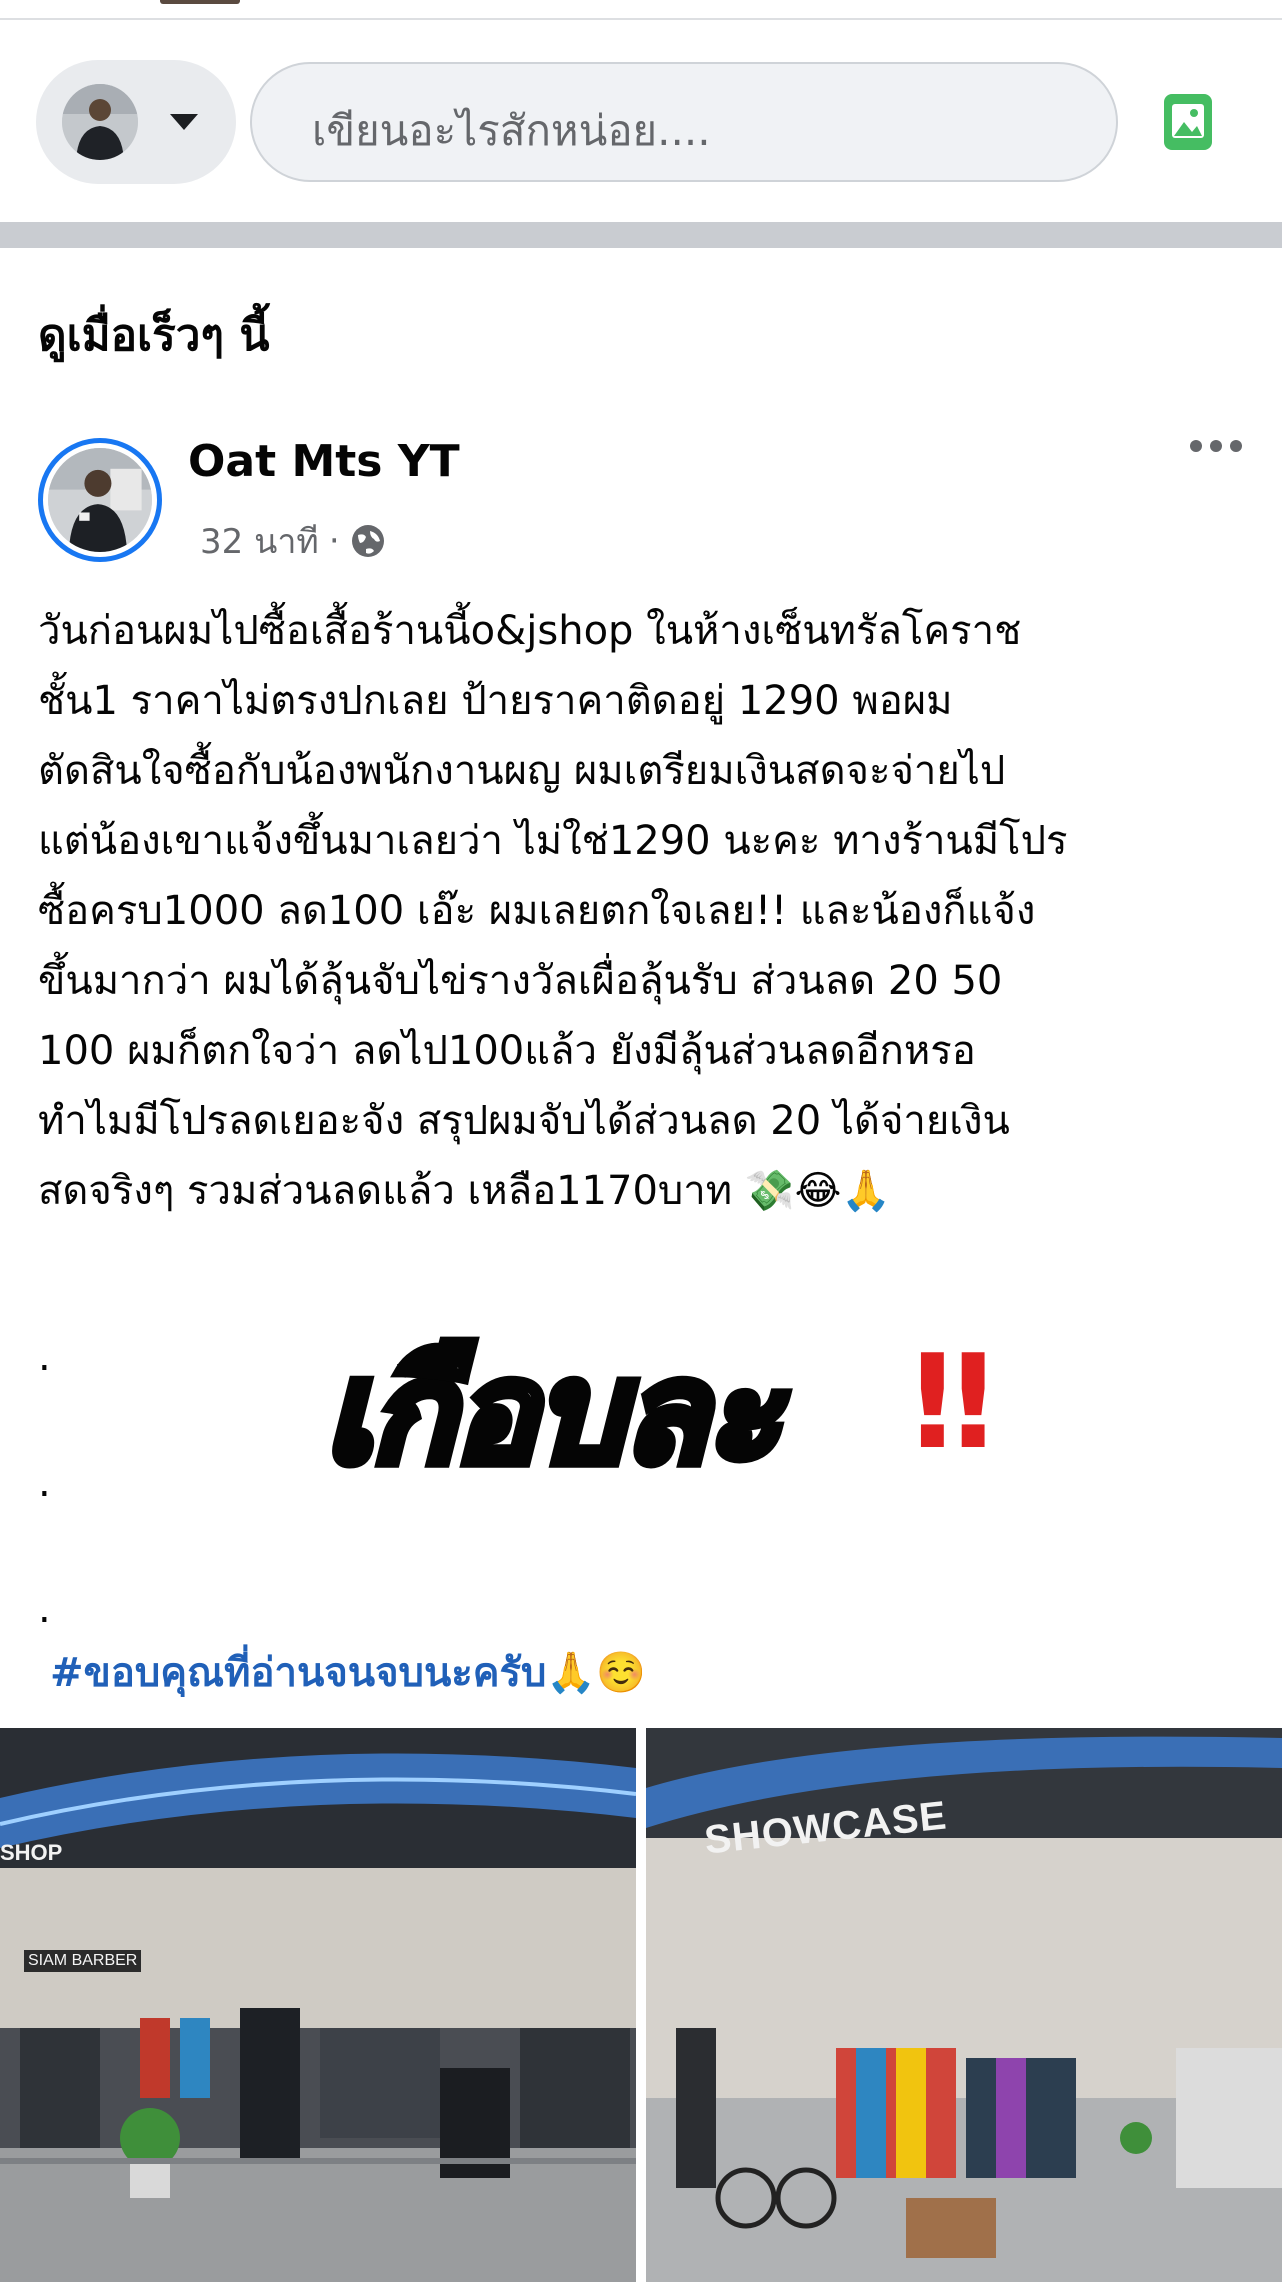 Image resolution: width=1282 pixels, height=2282 pixels. I want to click on photo-icon, so click(1188, 122).